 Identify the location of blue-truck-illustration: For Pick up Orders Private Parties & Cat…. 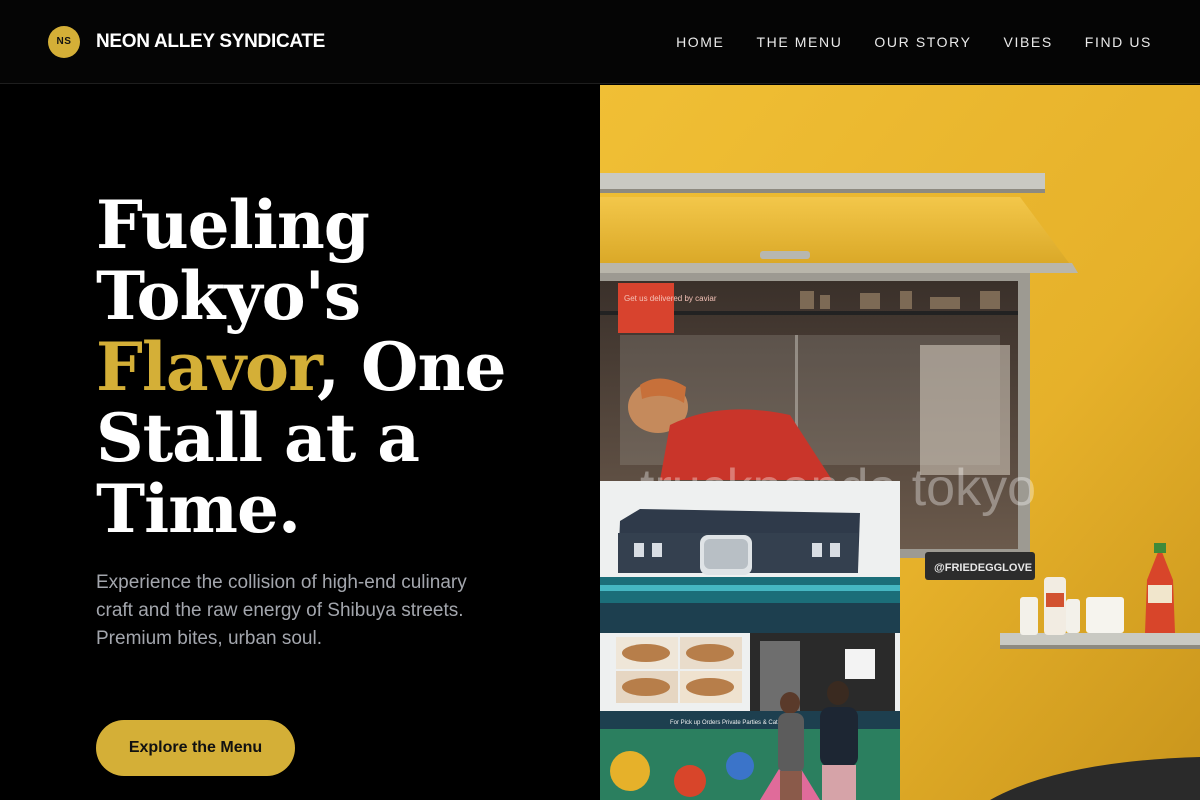
(750, 640).